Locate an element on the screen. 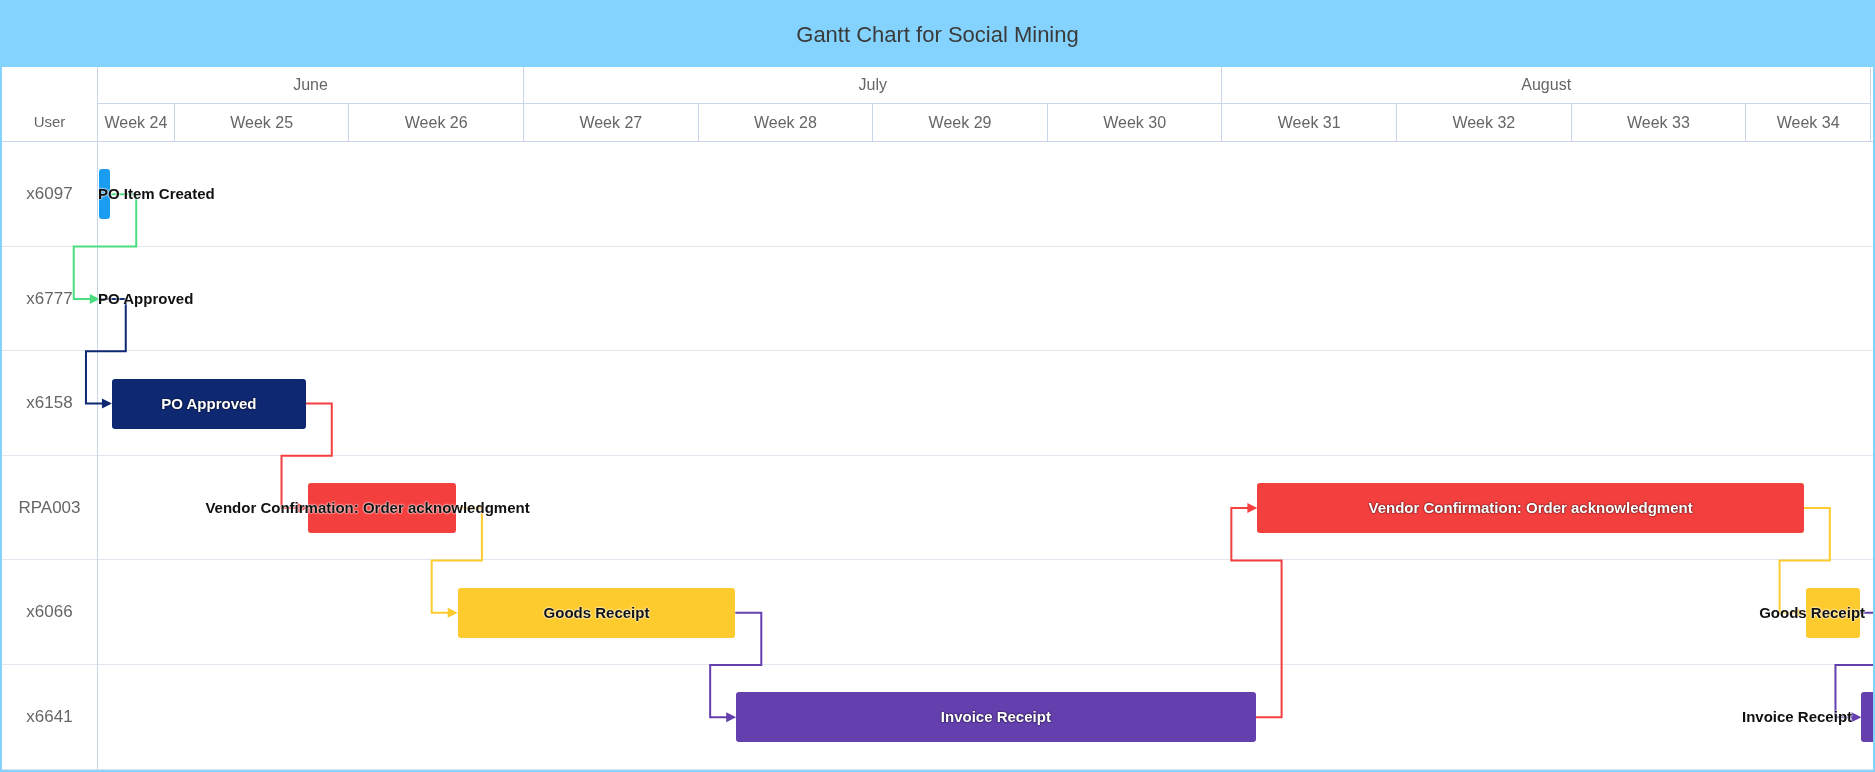 This screenshot has width=1875, height=772. week-header: Week 29 is located at coordinates (960, 123).